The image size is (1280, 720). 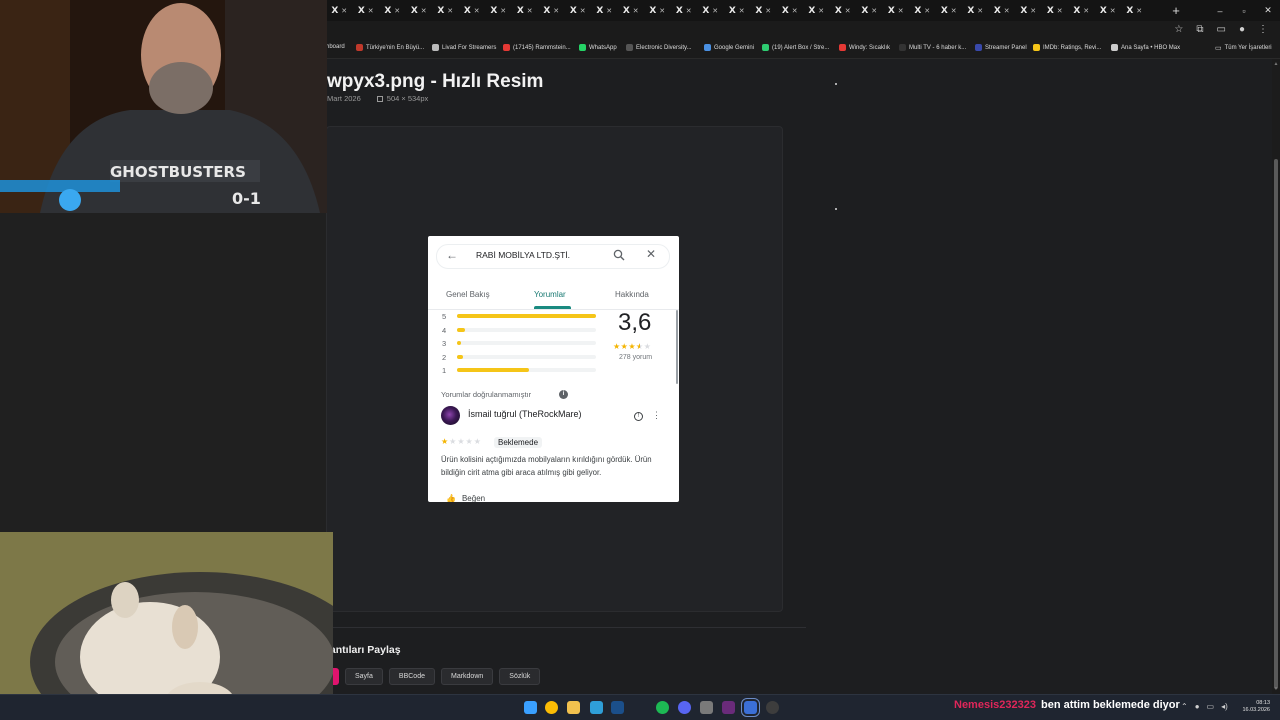 I want to click on page-scrollbar: ▲ ▼, so click(x=1276, y=376).